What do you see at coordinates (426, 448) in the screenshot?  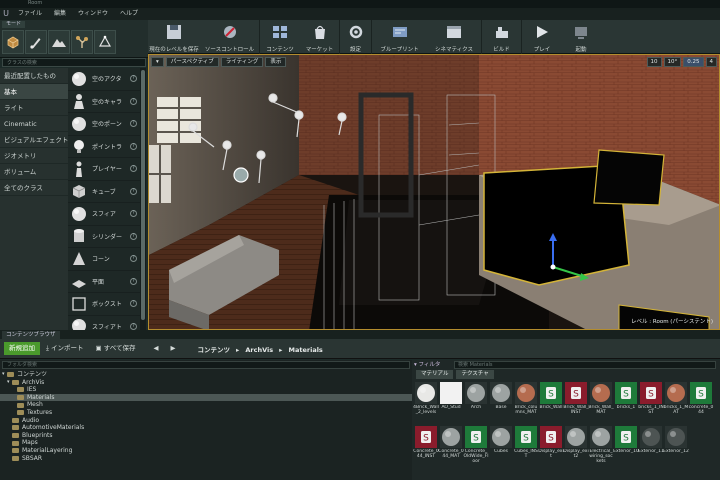 I see `asset-tile: S Concrete_044_INST` at bounding box center [426, 448].